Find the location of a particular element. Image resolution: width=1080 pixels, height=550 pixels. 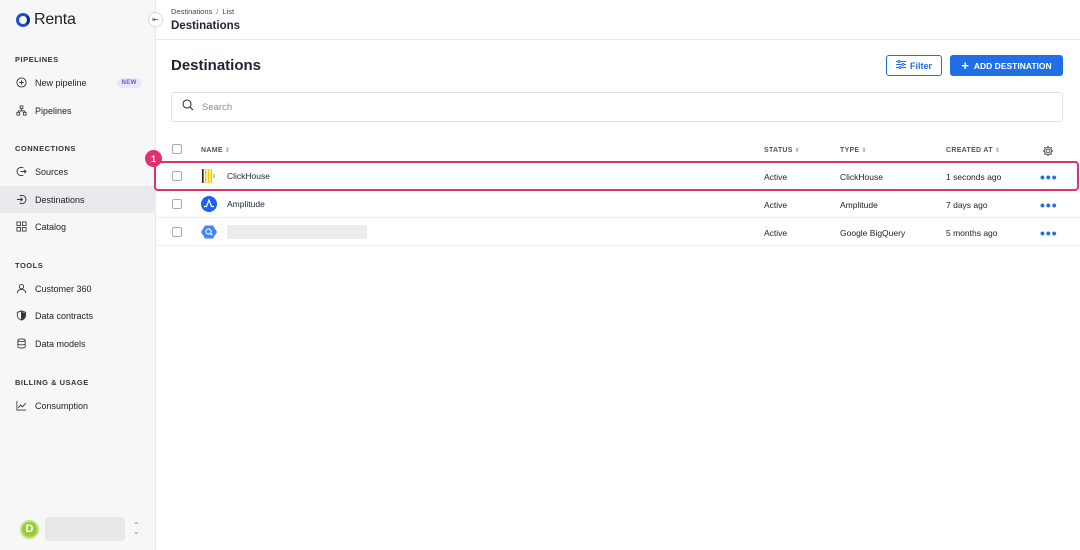

column-header-name: NAME ⇕ is located at coordinates (215, 150).